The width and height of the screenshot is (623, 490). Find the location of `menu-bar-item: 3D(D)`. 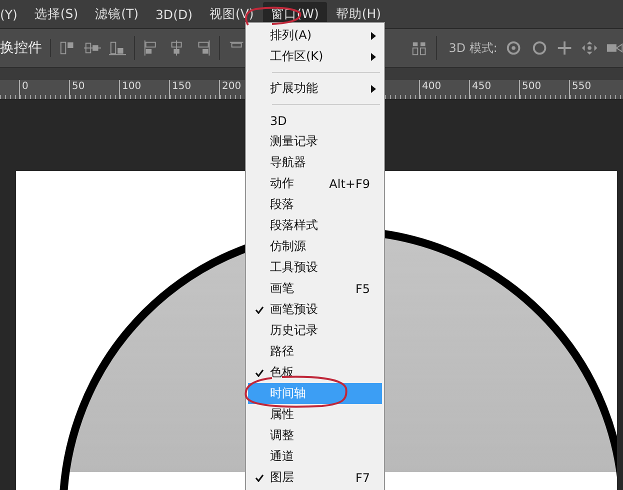

menu-bar-item: 3D(D) is located at coordinates (173, 14).